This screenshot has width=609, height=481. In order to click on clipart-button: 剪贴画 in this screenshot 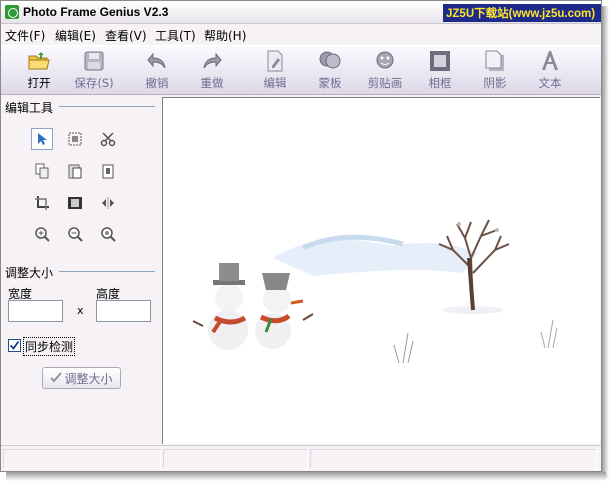, I will do `click(385, 71)`.